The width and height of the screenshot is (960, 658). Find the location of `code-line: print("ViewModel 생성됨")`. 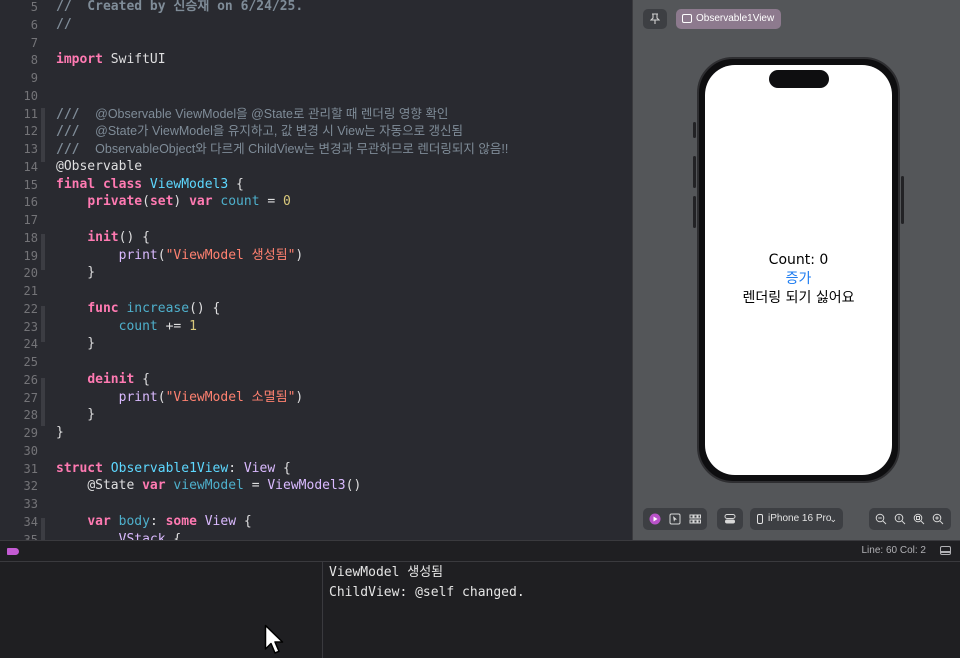

code-line: print("ViewModel 생성됨") is located at coordinates (180, 256).